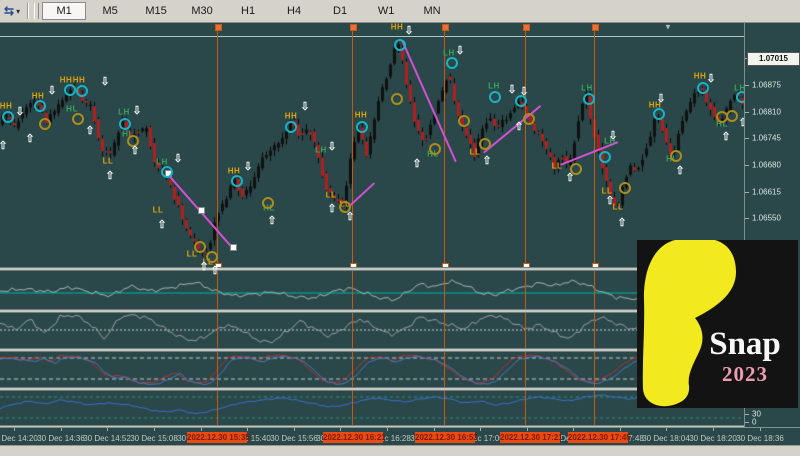 The image size is (800, 456). What do you see at coordinates (294, 11) in the screenshot?
I see `timeframe-button-h4: H4` at bounding box center [294, 11].